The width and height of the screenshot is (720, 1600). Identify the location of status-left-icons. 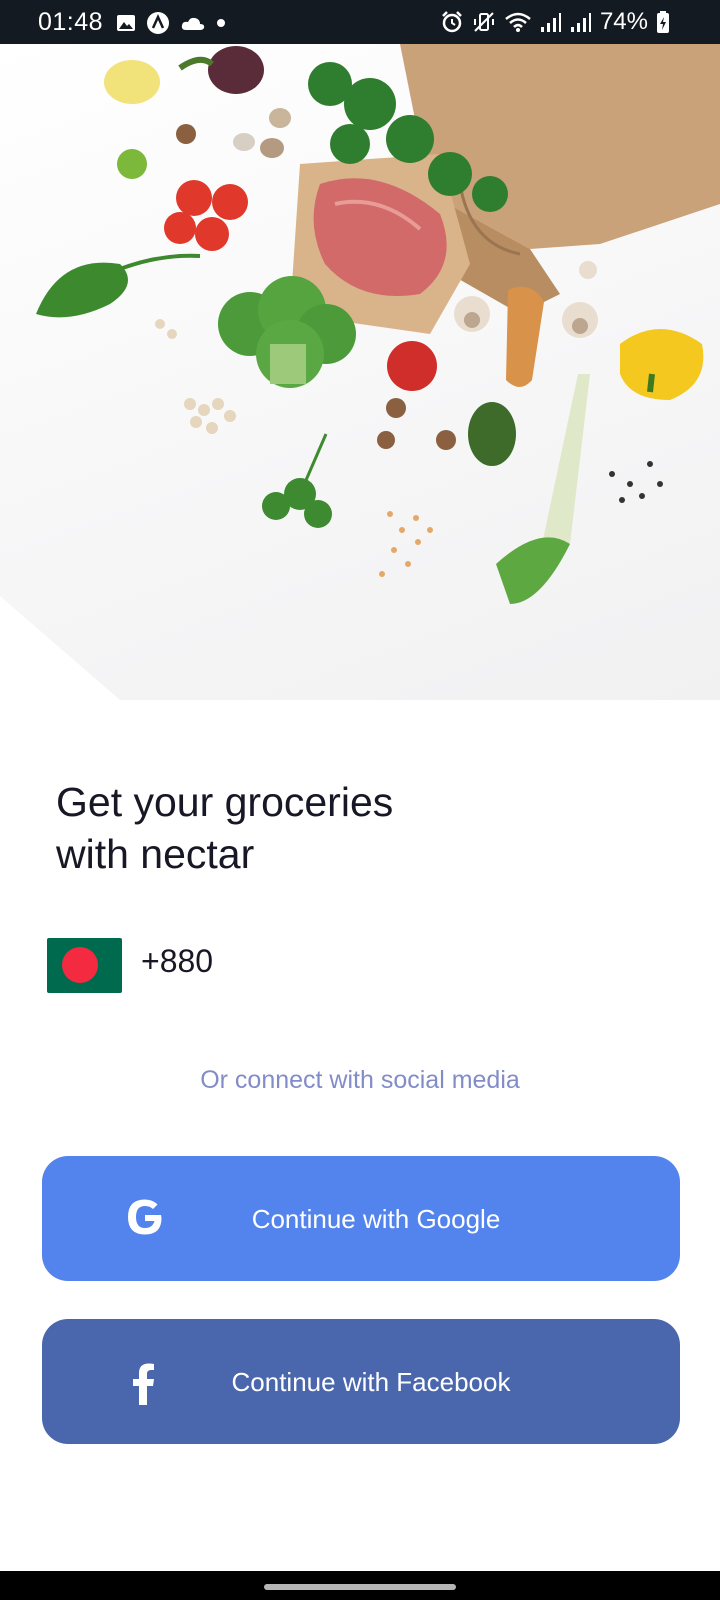
(171, 23).